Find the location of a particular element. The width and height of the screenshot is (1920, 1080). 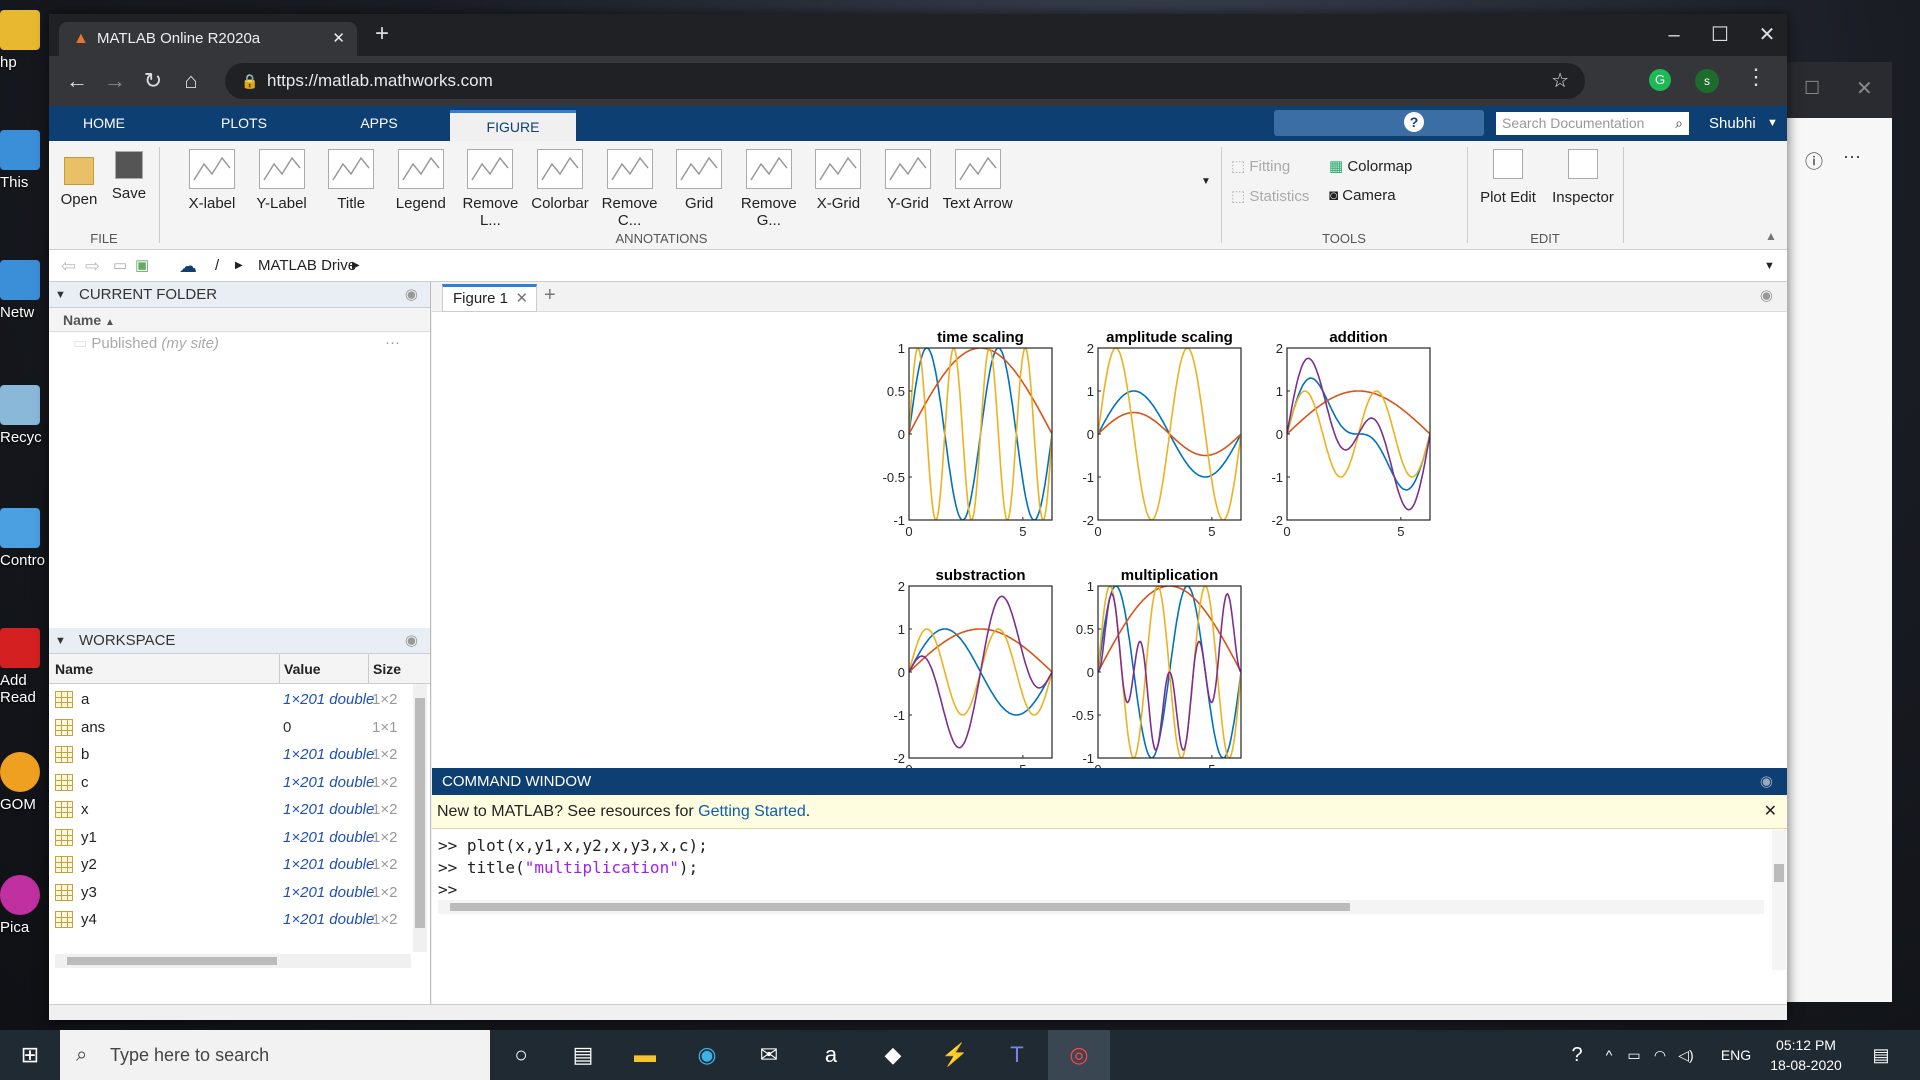

desktop-icon-control: Contro is located at coordinates (24, 538).